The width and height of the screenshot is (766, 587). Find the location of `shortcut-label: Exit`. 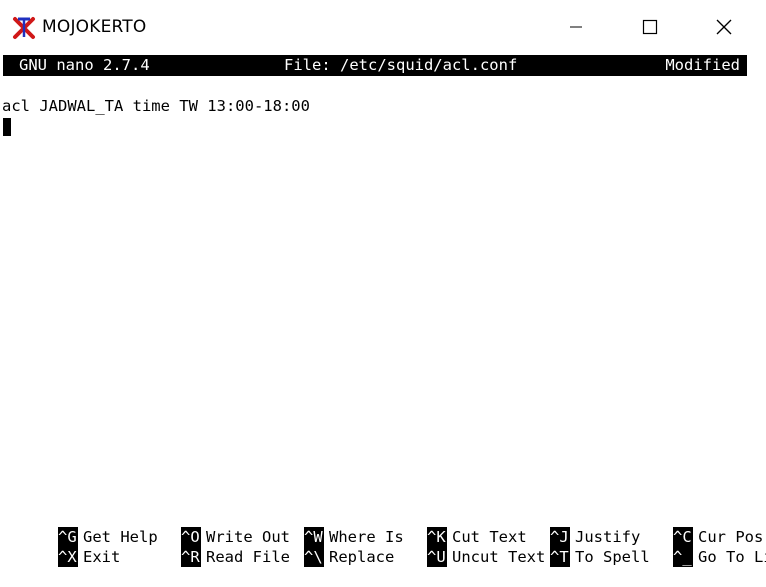

shortcut-label: Exit is located at coordinates (102, 557).